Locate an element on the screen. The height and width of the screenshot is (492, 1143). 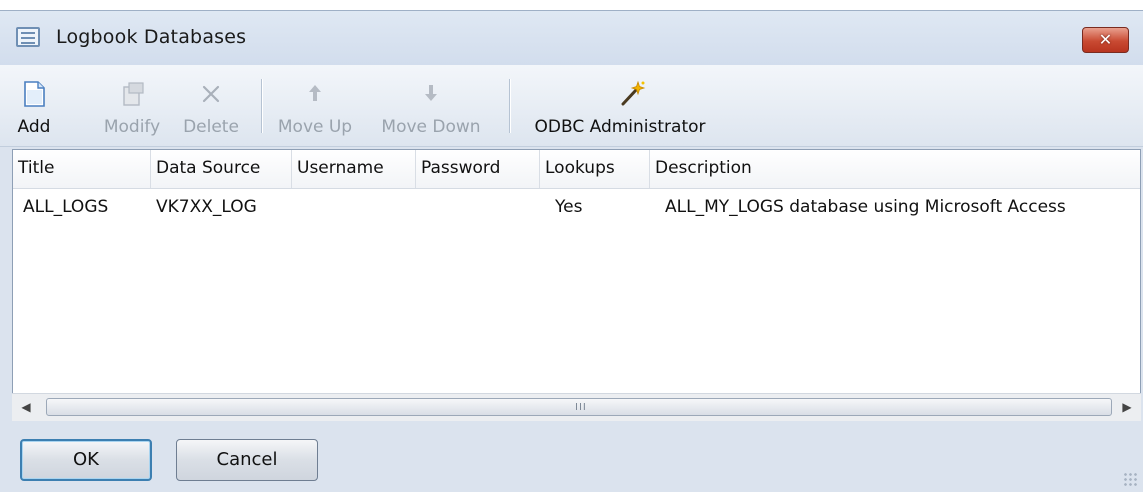
ok-button: OK is located at coordinates (86, 460).